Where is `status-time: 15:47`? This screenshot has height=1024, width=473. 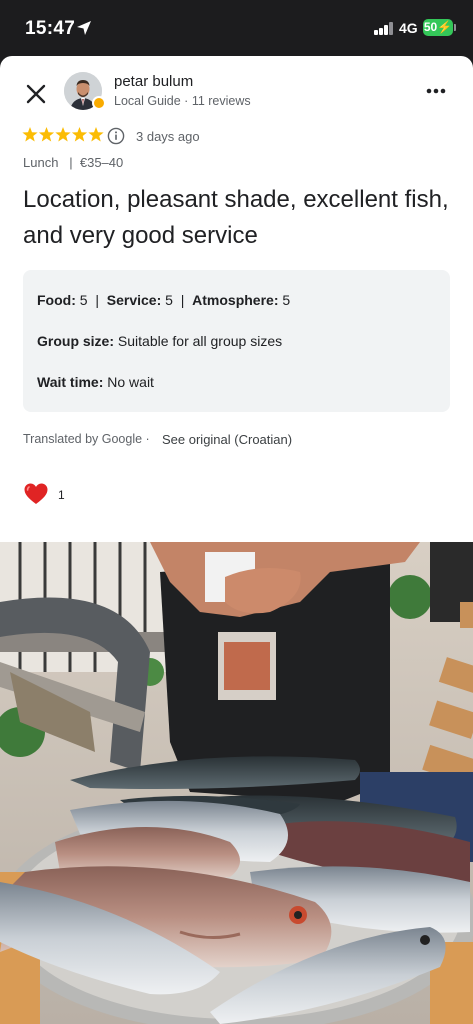 status-time: 15:47 is located at coordinates (50, 28).